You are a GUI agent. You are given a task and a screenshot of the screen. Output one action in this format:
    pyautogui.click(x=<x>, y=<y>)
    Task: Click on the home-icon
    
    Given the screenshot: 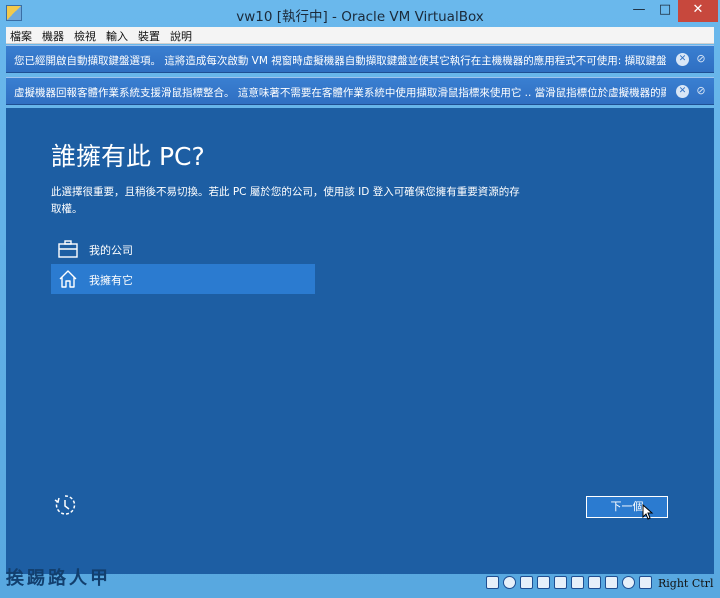 What is the action you would take?
    pyautogui.click(x=68, y=279)
    